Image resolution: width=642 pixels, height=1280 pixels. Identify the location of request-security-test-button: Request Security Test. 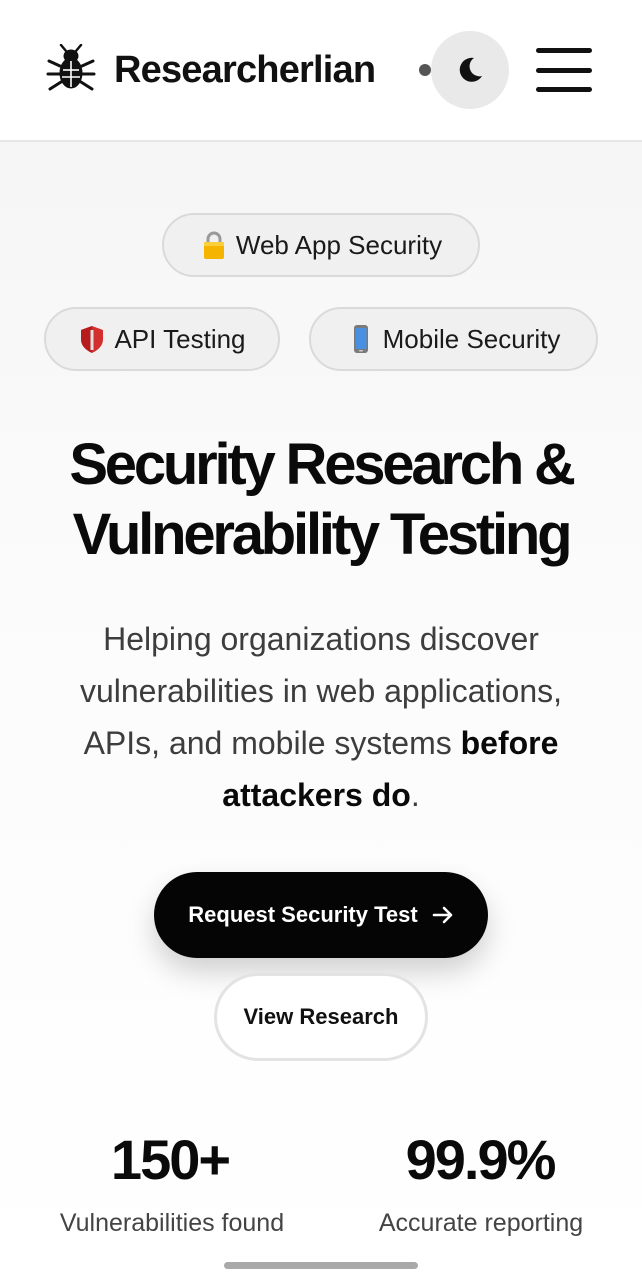
(321, 915).